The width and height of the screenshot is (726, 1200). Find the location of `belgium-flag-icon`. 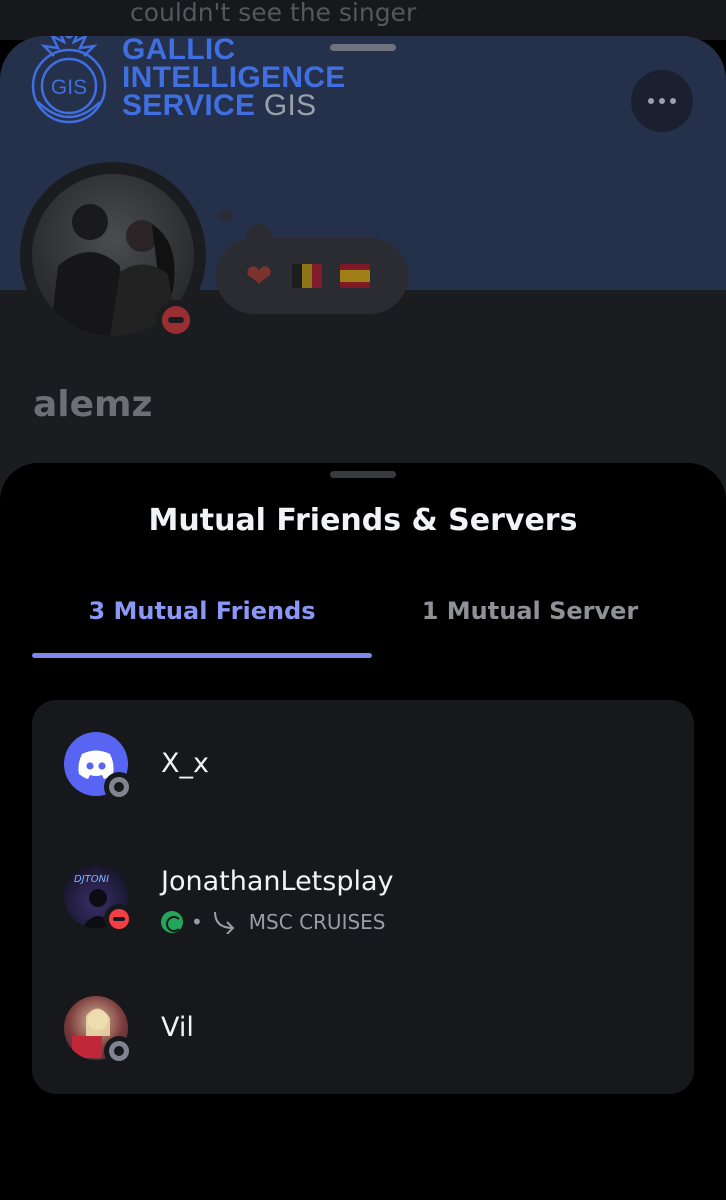

belgium-flag-icon is located at coordinates (307, 276).